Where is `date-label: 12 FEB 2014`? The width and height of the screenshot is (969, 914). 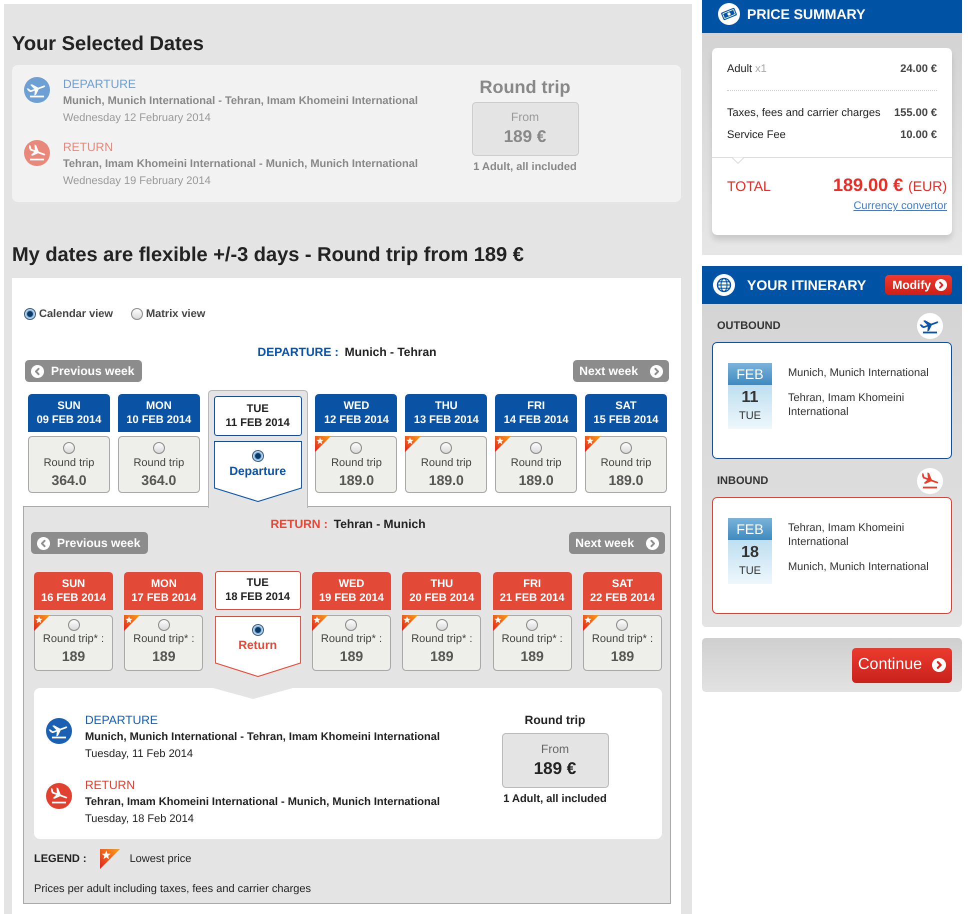 date-label: 12 FEB 2014 is located at coordinates (356, 420).